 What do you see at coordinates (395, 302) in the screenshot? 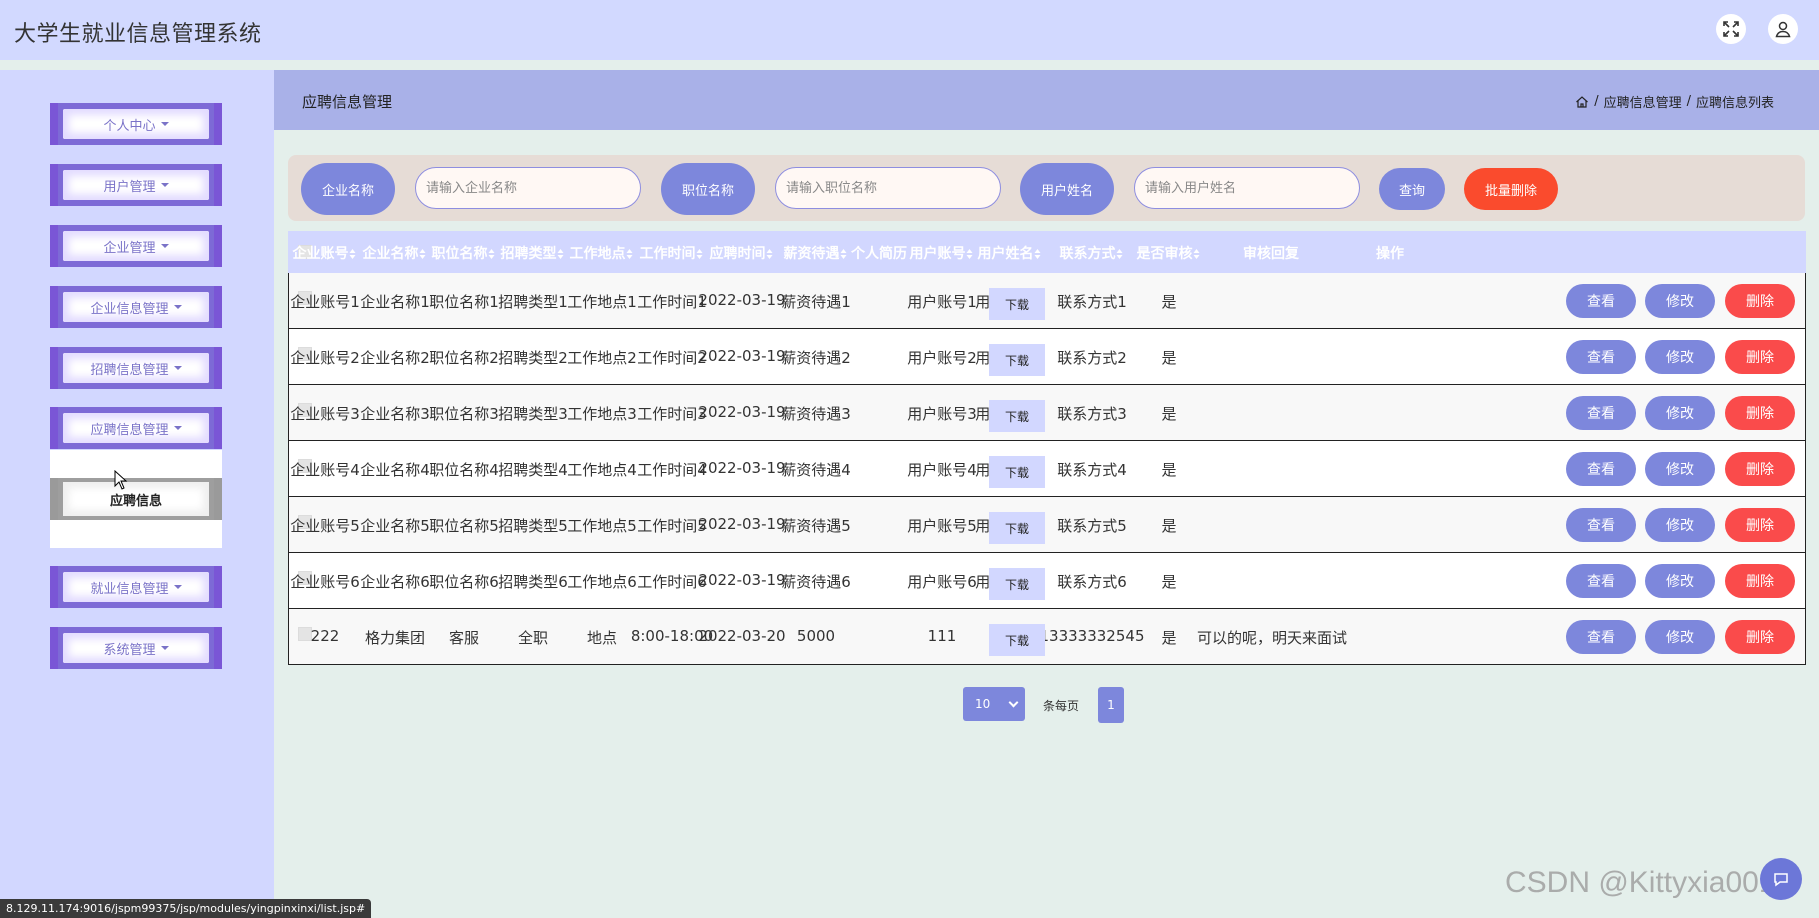
I see `cell-company-name: 企业名称1` at bounding box center [395, 302].